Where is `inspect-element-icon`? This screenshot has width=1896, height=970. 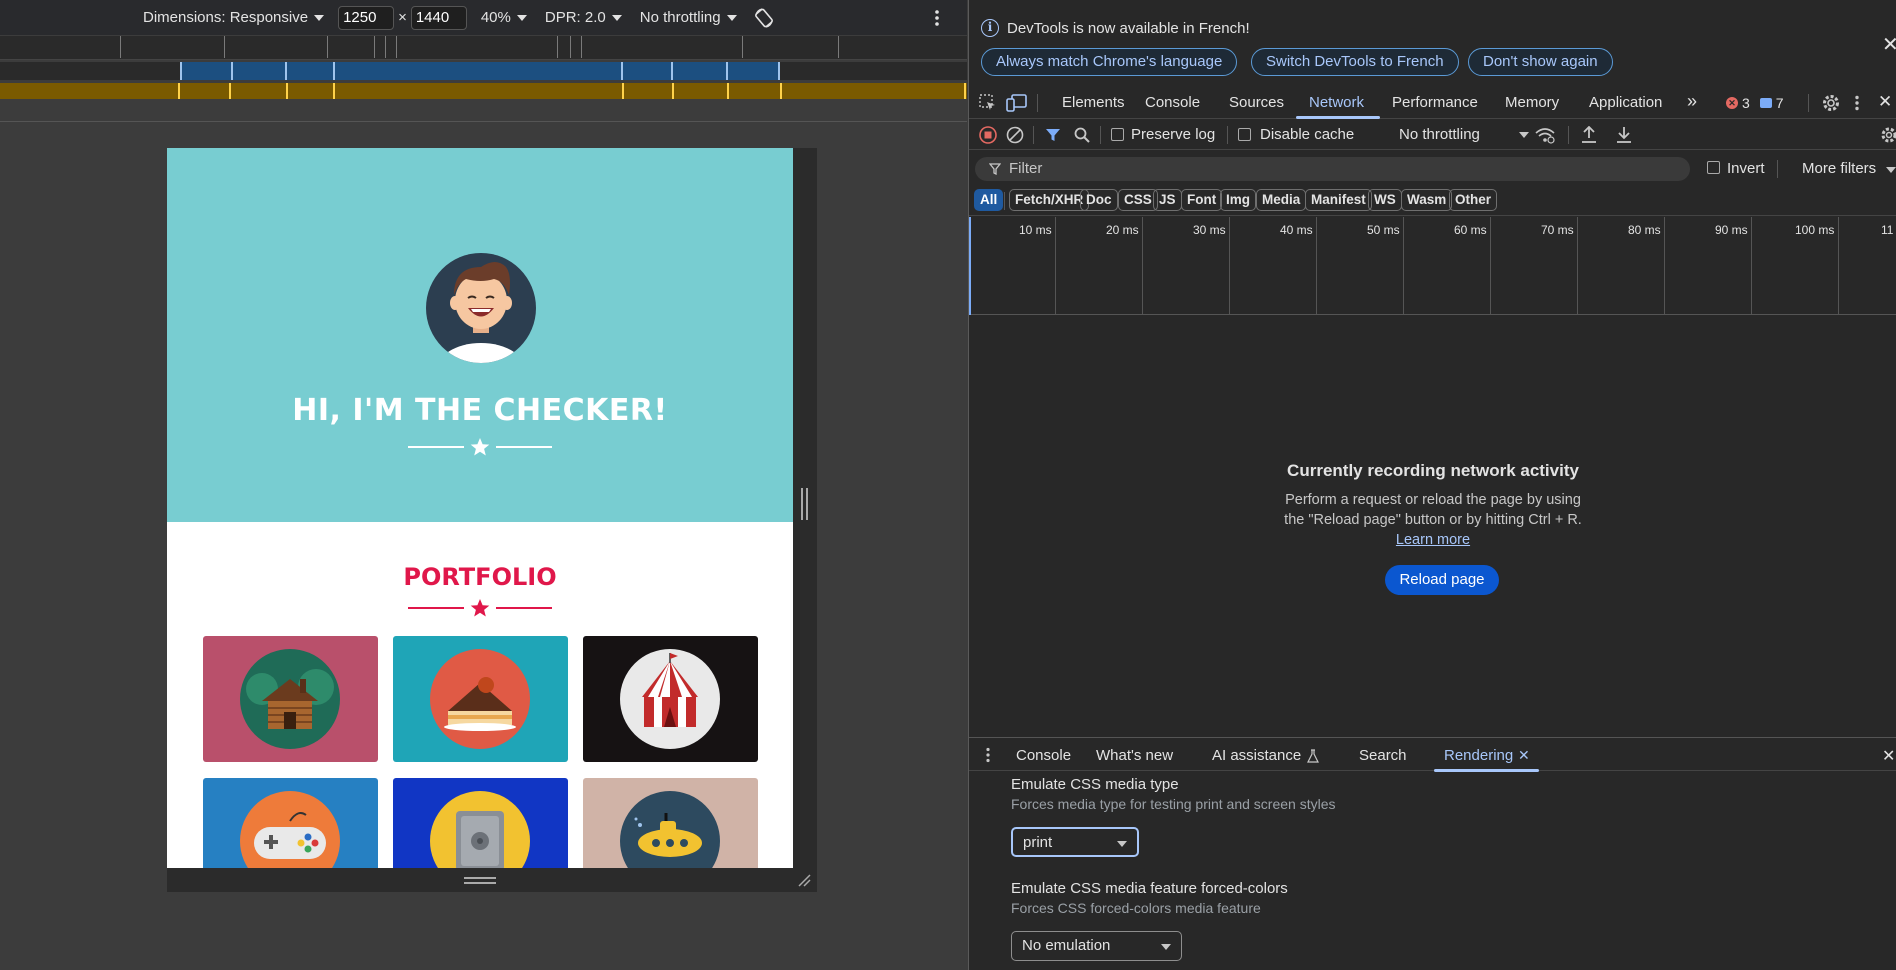
inspect-element-icon is located at coordinates (988, 103).